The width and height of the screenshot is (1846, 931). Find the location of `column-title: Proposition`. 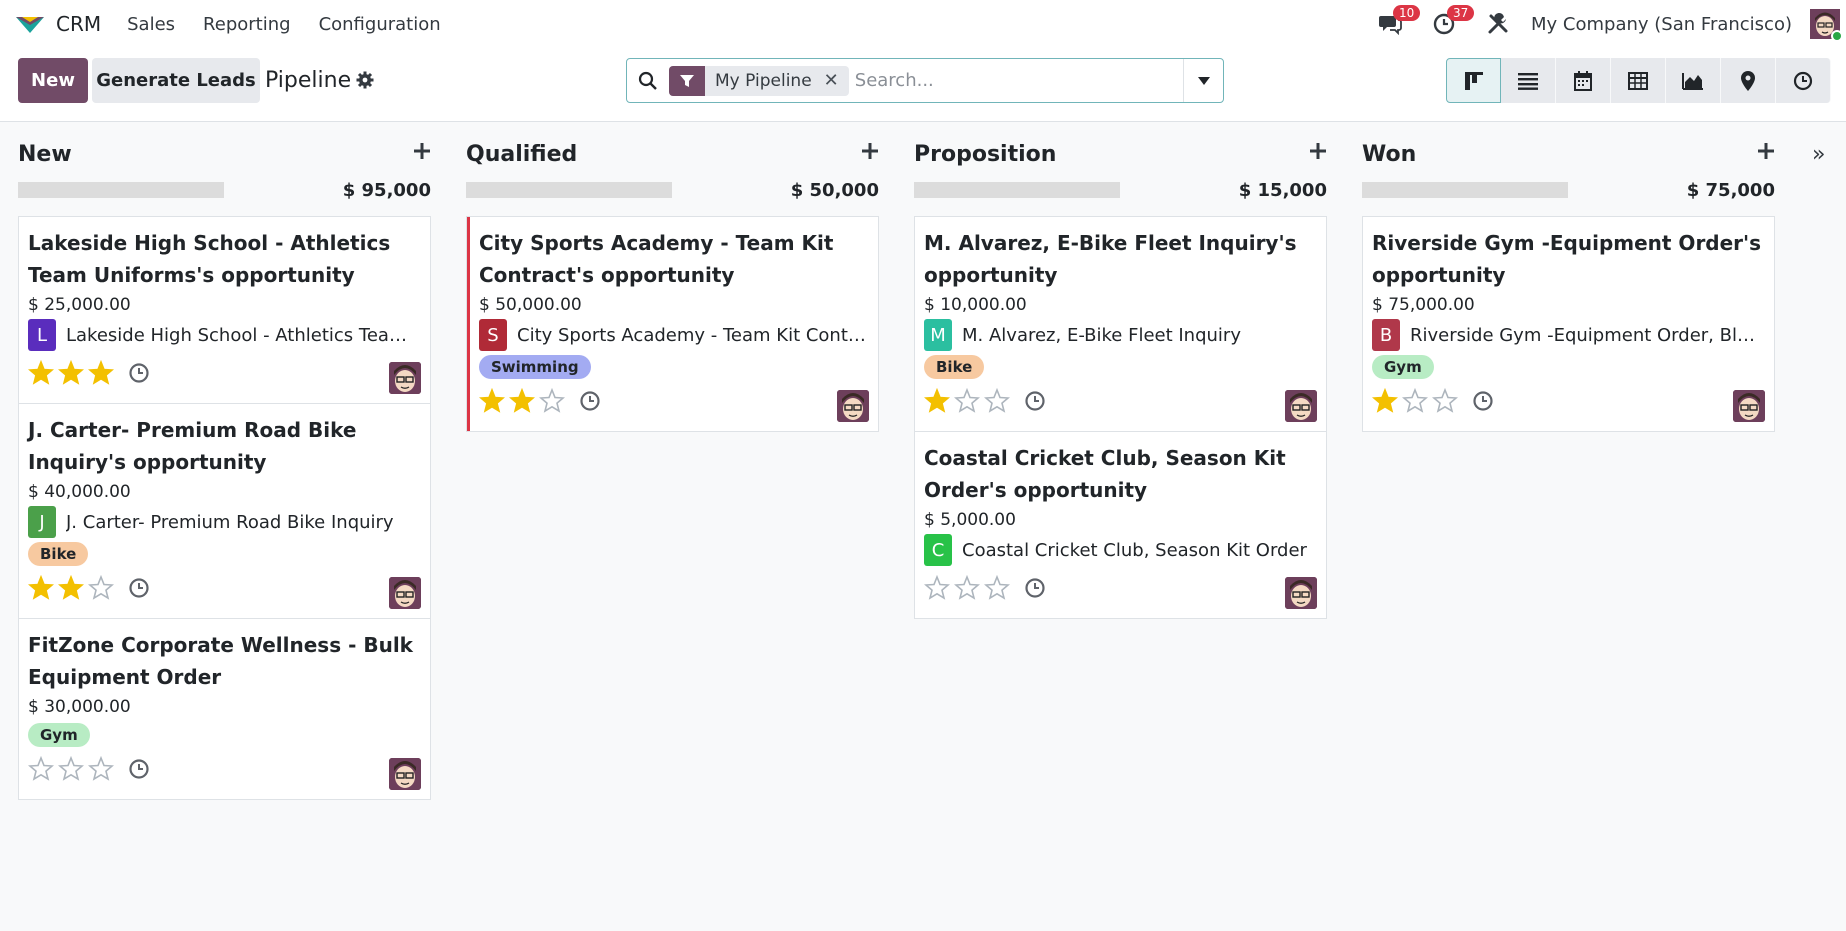

column-title: Proposition is located at coordinates (985, 154).